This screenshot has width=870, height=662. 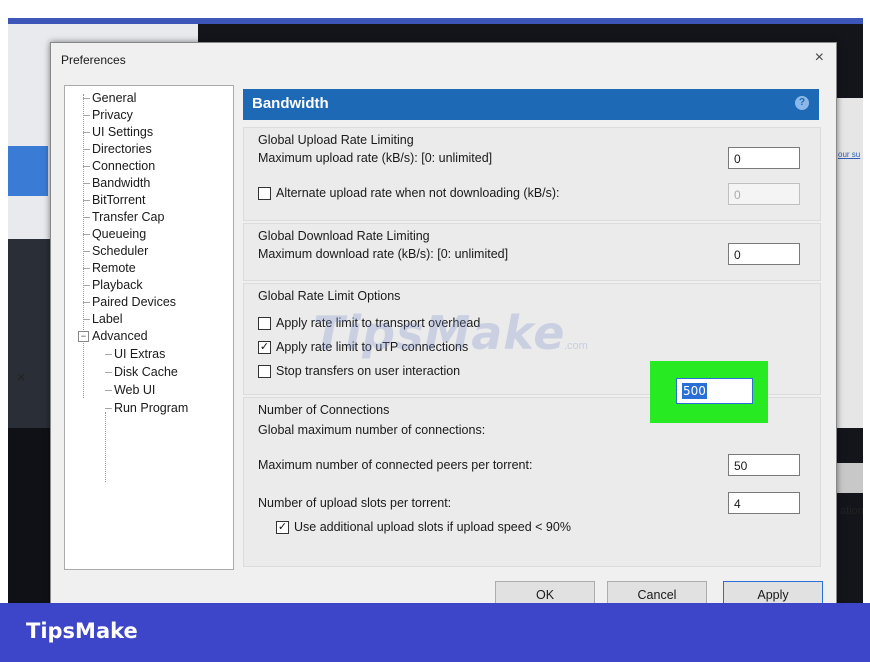 What do you see at coordinates (130, 390) in the screenshot?
I see `tree-item-web-ui: – Web UI` at bounding box center [130, 390].